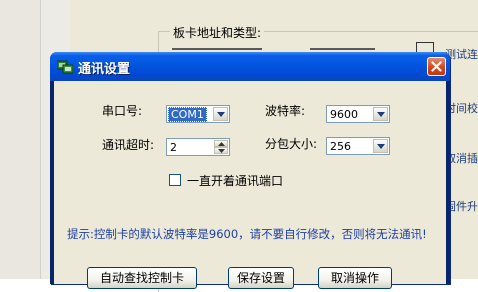  I want to click on baud-rate-select: 9600, so click(358, 114).